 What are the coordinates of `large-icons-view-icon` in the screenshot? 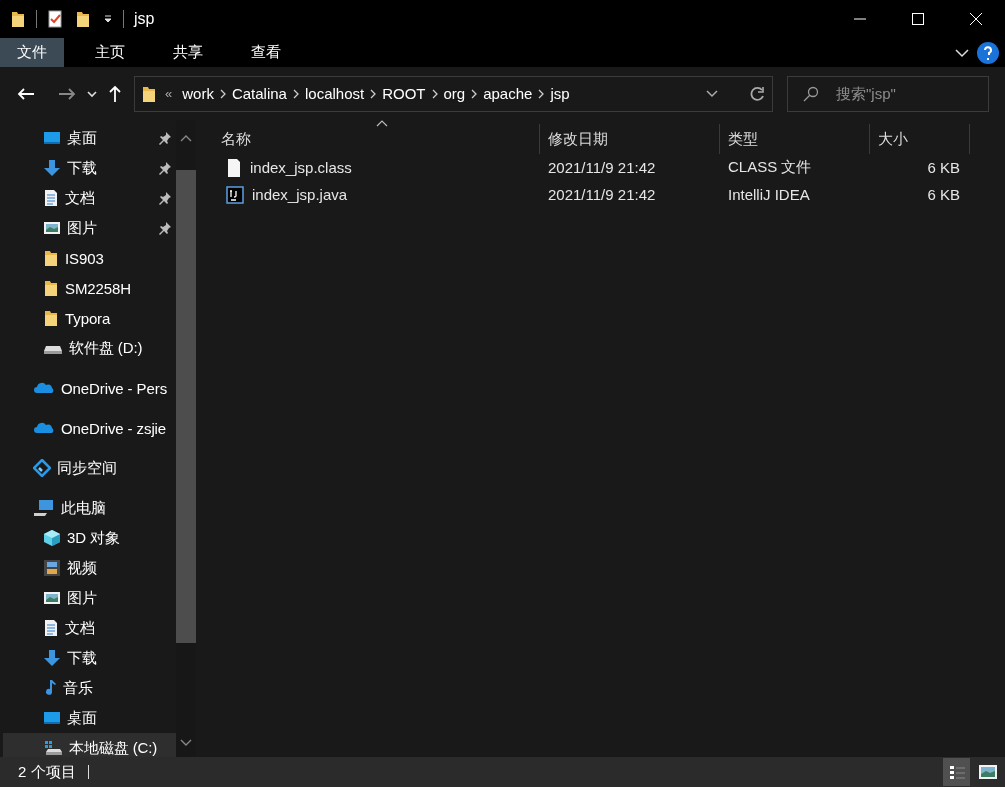 It's located at (987, 772).